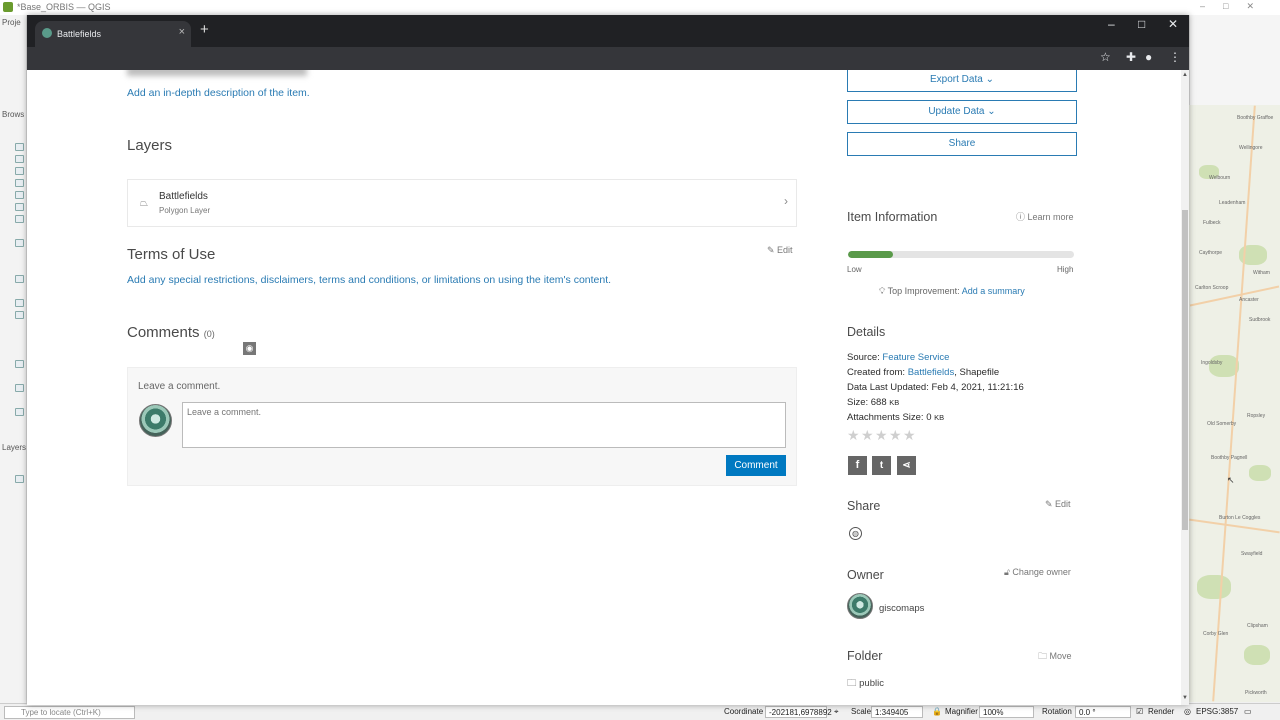 This screenshot has height=720, width=1280. I want to click on comment-input, so click(484, 425).